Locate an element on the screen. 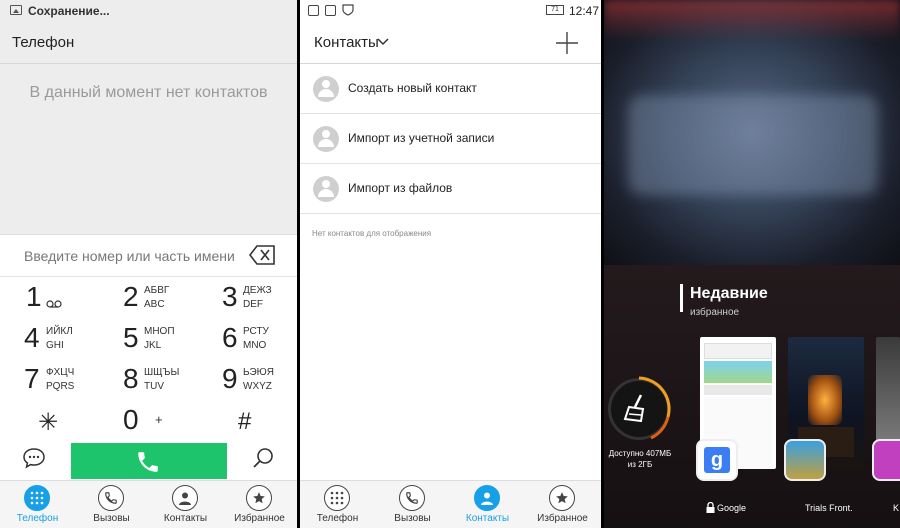 The width and height of the screenshot is (900, 528). key-hash: # is located at coordinates (247, 420).